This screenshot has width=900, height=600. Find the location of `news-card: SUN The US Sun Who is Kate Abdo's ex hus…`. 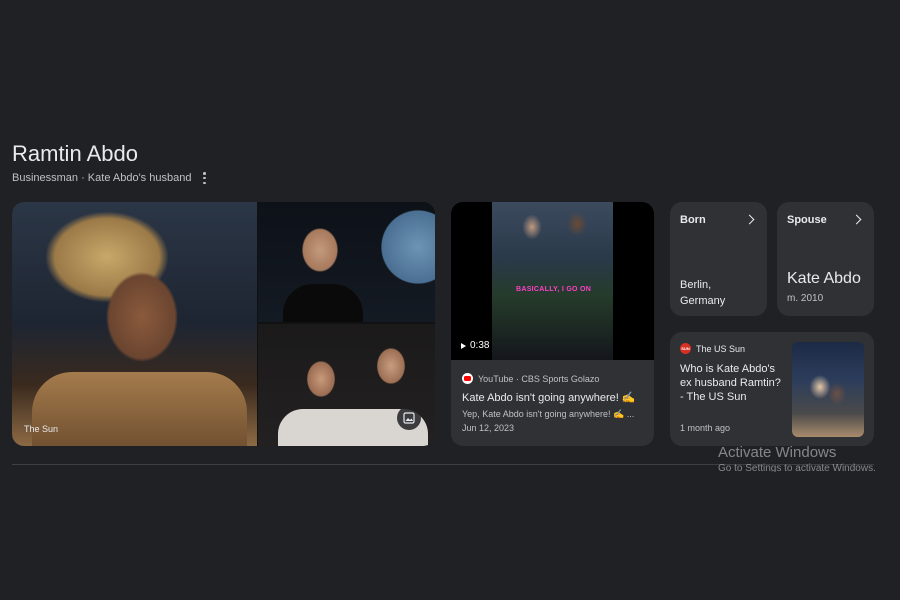

news-card: SUN The US Sun Who is Kate Abdo's ex hus… is located at coordinates (772, 389).